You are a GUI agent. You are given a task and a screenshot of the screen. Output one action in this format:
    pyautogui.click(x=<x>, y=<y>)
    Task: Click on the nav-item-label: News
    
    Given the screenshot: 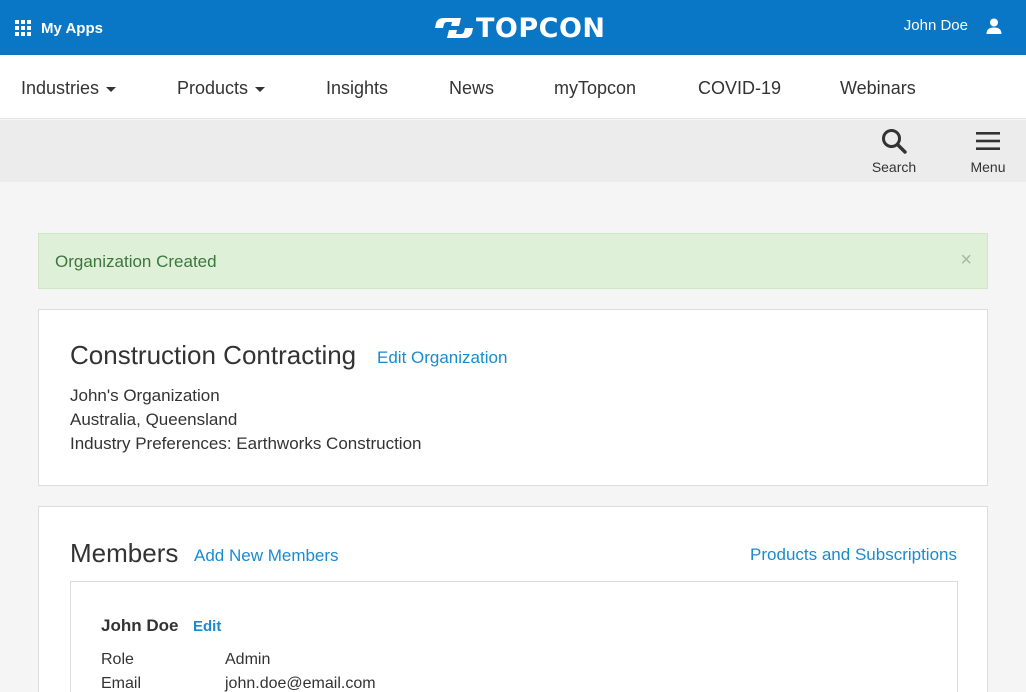 What is the action you would take?
    pyautogui.click(x=472, y=88)
    